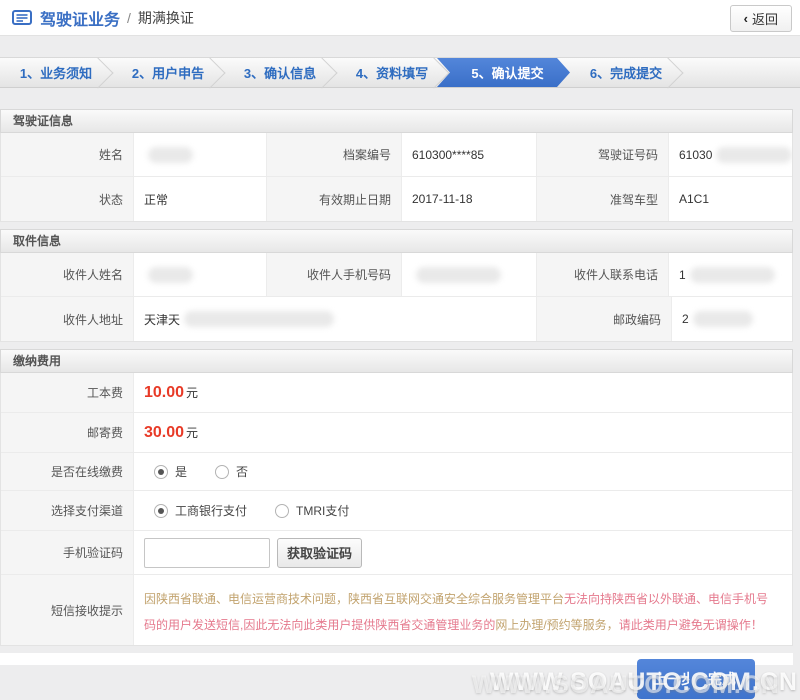 This screenshot has height=700, width=800. What do you see at coordinates (458, 274) in the screenshot?
I see `masked-recipient-mobile` at bounding box center [458, 274].